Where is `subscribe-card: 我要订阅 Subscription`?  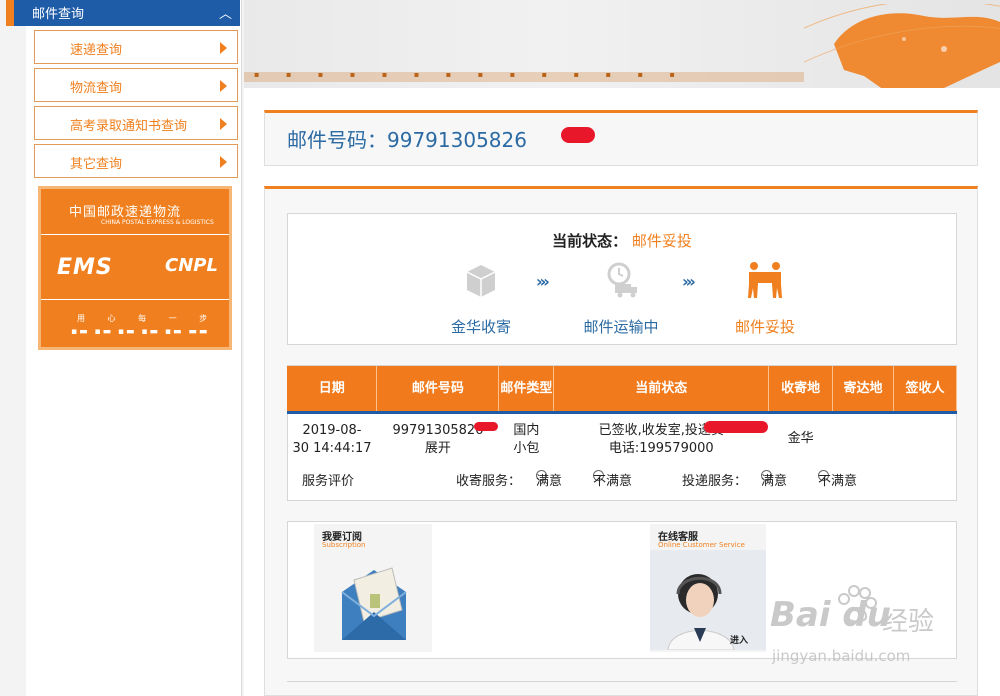 subscribe-card: 我要订阅 Subscription is located at coordinates (373, 588).